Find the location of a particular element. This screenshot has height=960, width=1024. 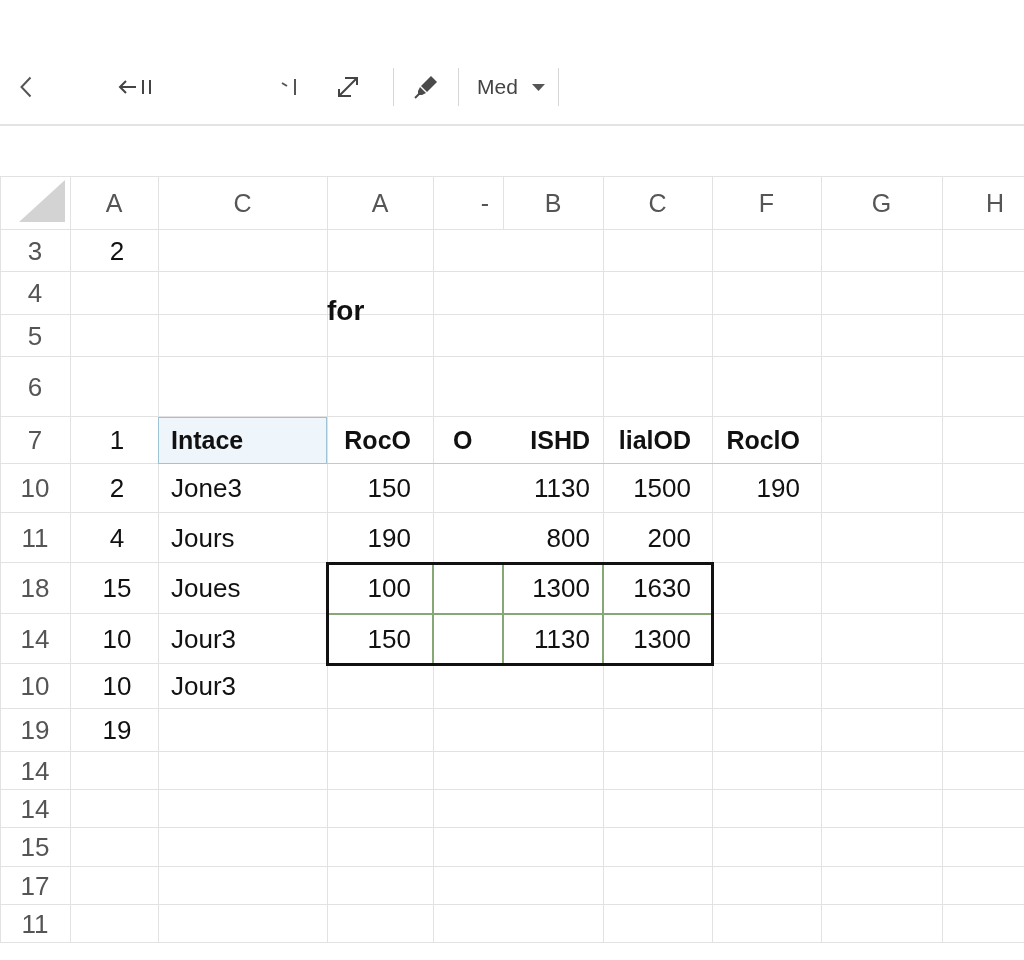

column-header: B is located at coordinates (553, 203).